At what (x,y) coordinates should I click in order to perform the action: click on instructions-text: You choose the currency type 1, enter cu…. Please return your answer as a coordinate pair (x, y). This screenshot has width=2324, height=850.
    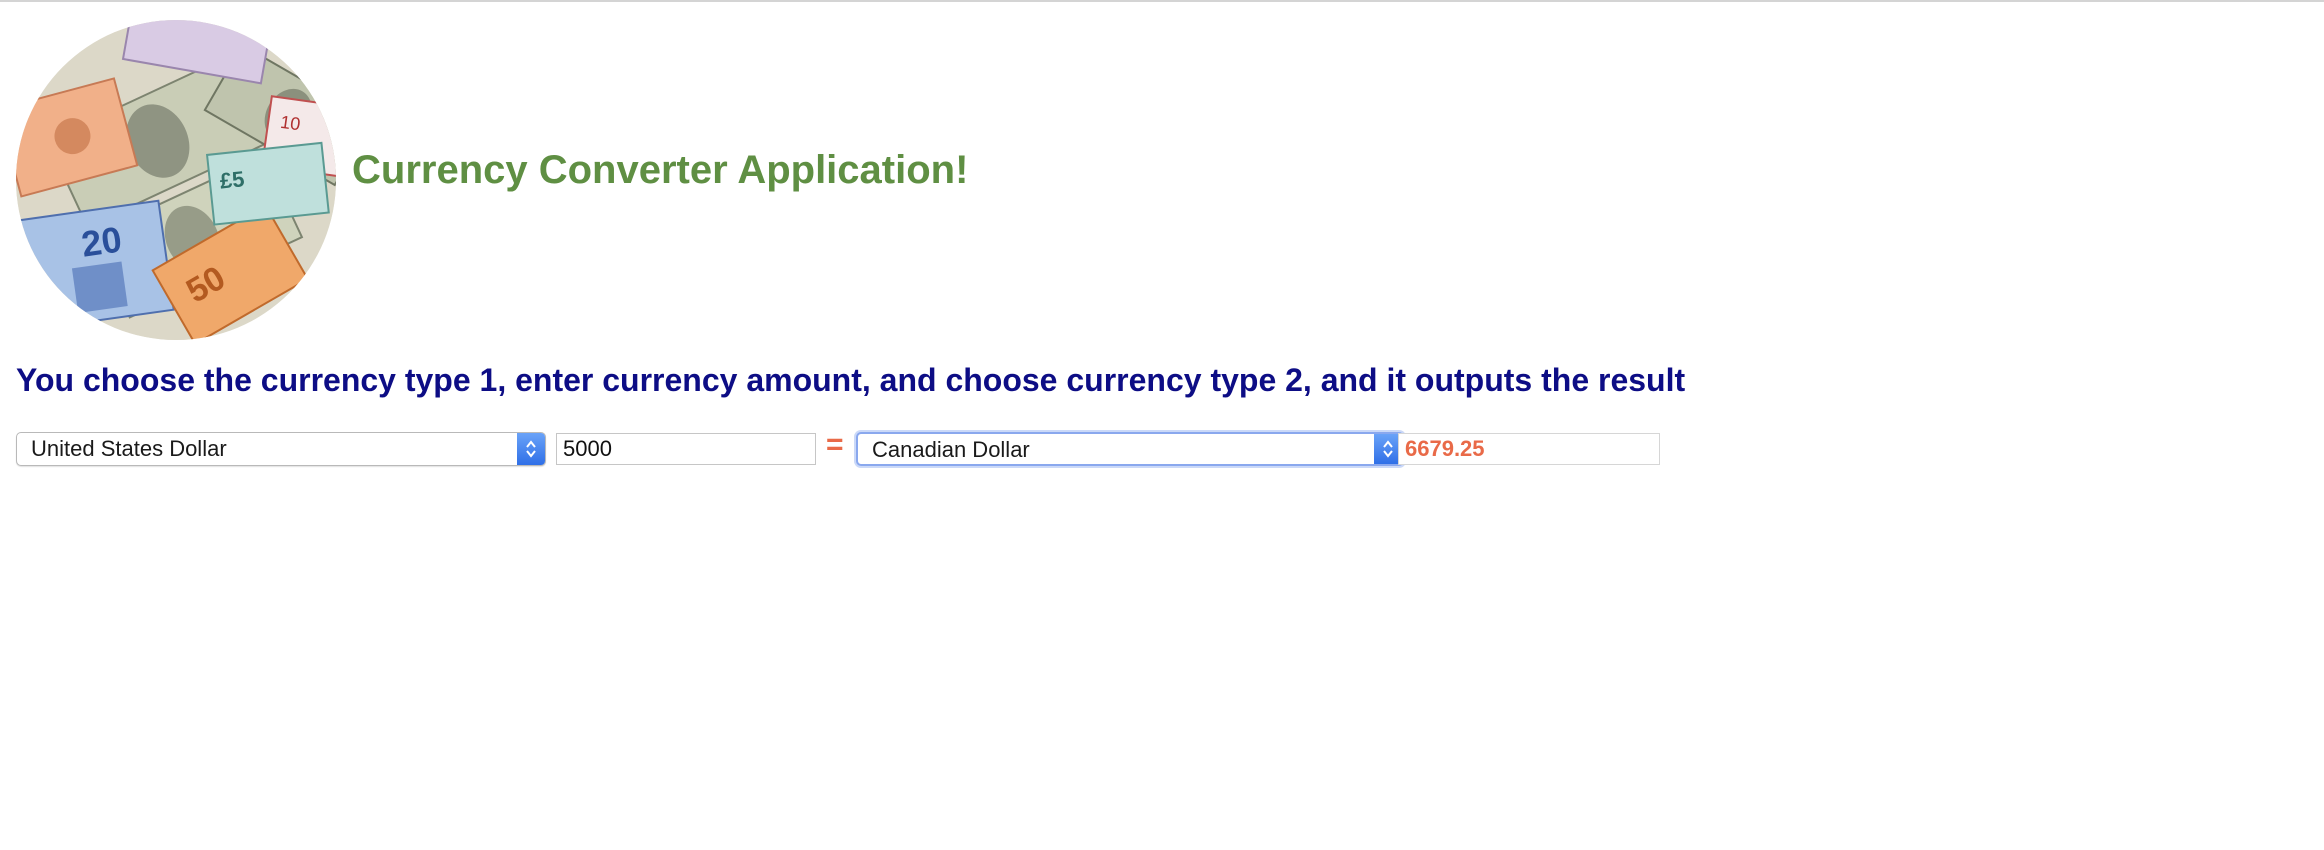
    Looking at the image, I should click on (851, 380).